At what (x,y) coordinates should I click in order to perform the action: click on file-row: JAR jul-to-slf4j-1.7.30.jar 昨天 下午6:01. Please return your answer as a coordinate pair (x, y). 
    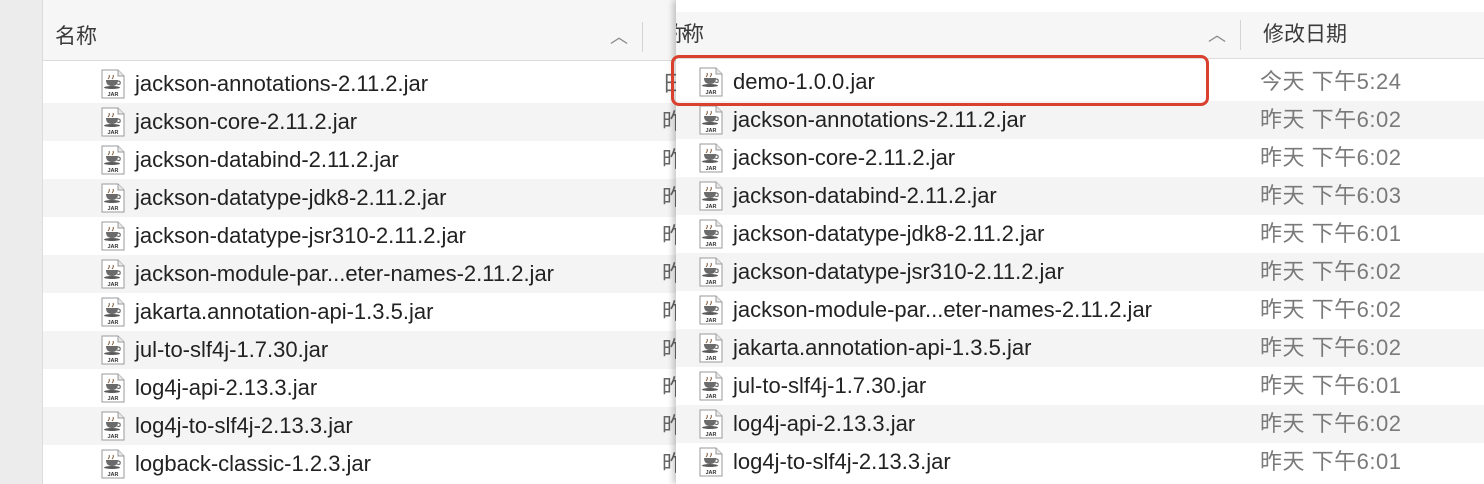
    Looking at the image, I should click on (1080, 386).